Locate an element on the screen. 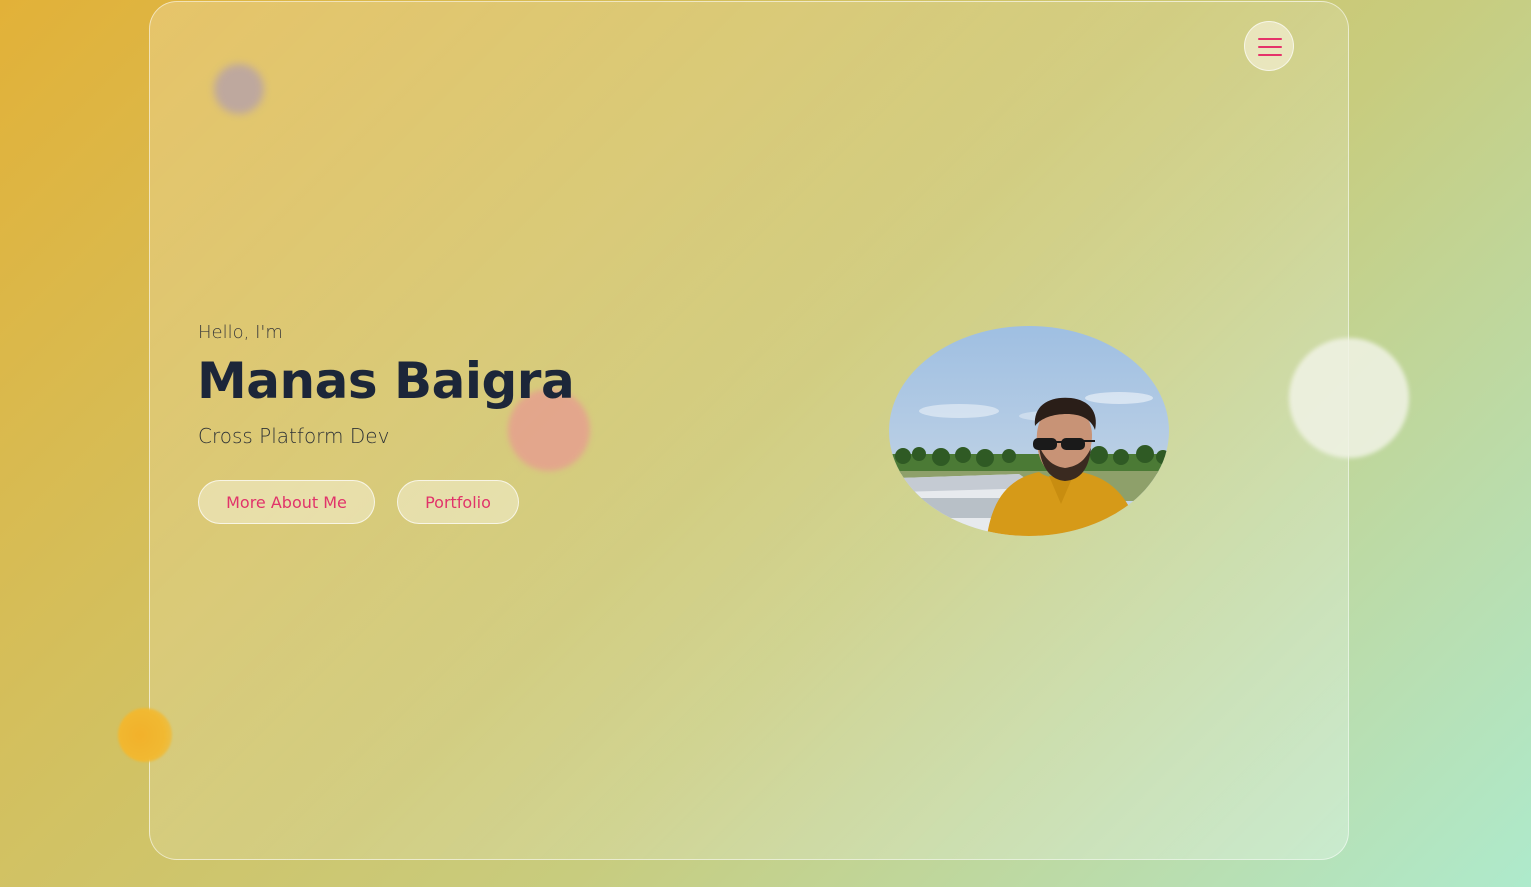 The image size is (1531, 887). decorative-blob-yellow is located at coordinates (145, 735).